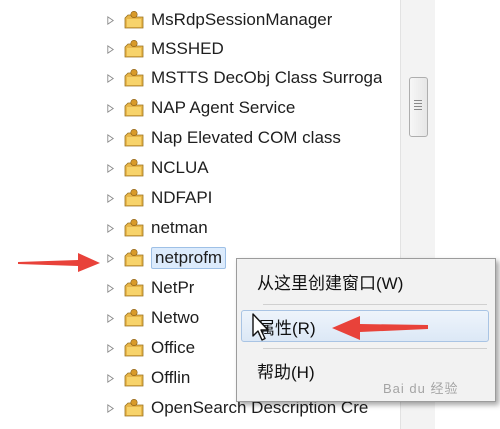 This screenshot has height=429, width=500. I want to click on tree-item-label: NDFAPI, so click(182, 197).